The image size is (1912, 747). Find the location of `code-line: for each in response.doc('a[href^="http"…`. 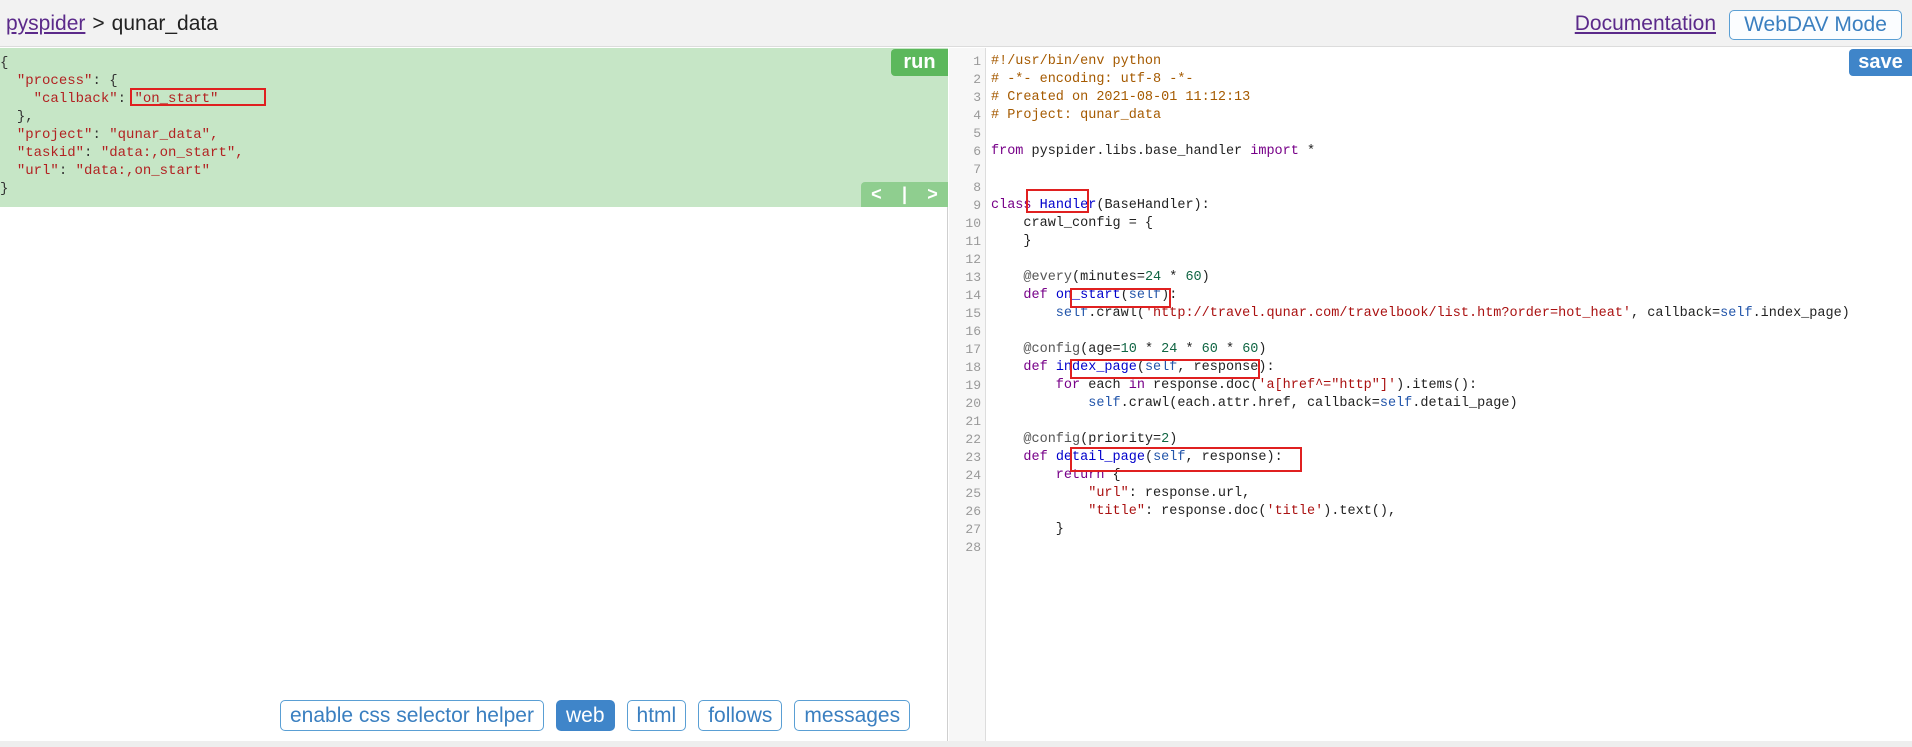

code-line: for each in response.doc('a[href^="http"… is located at coordinates (1234, 385).